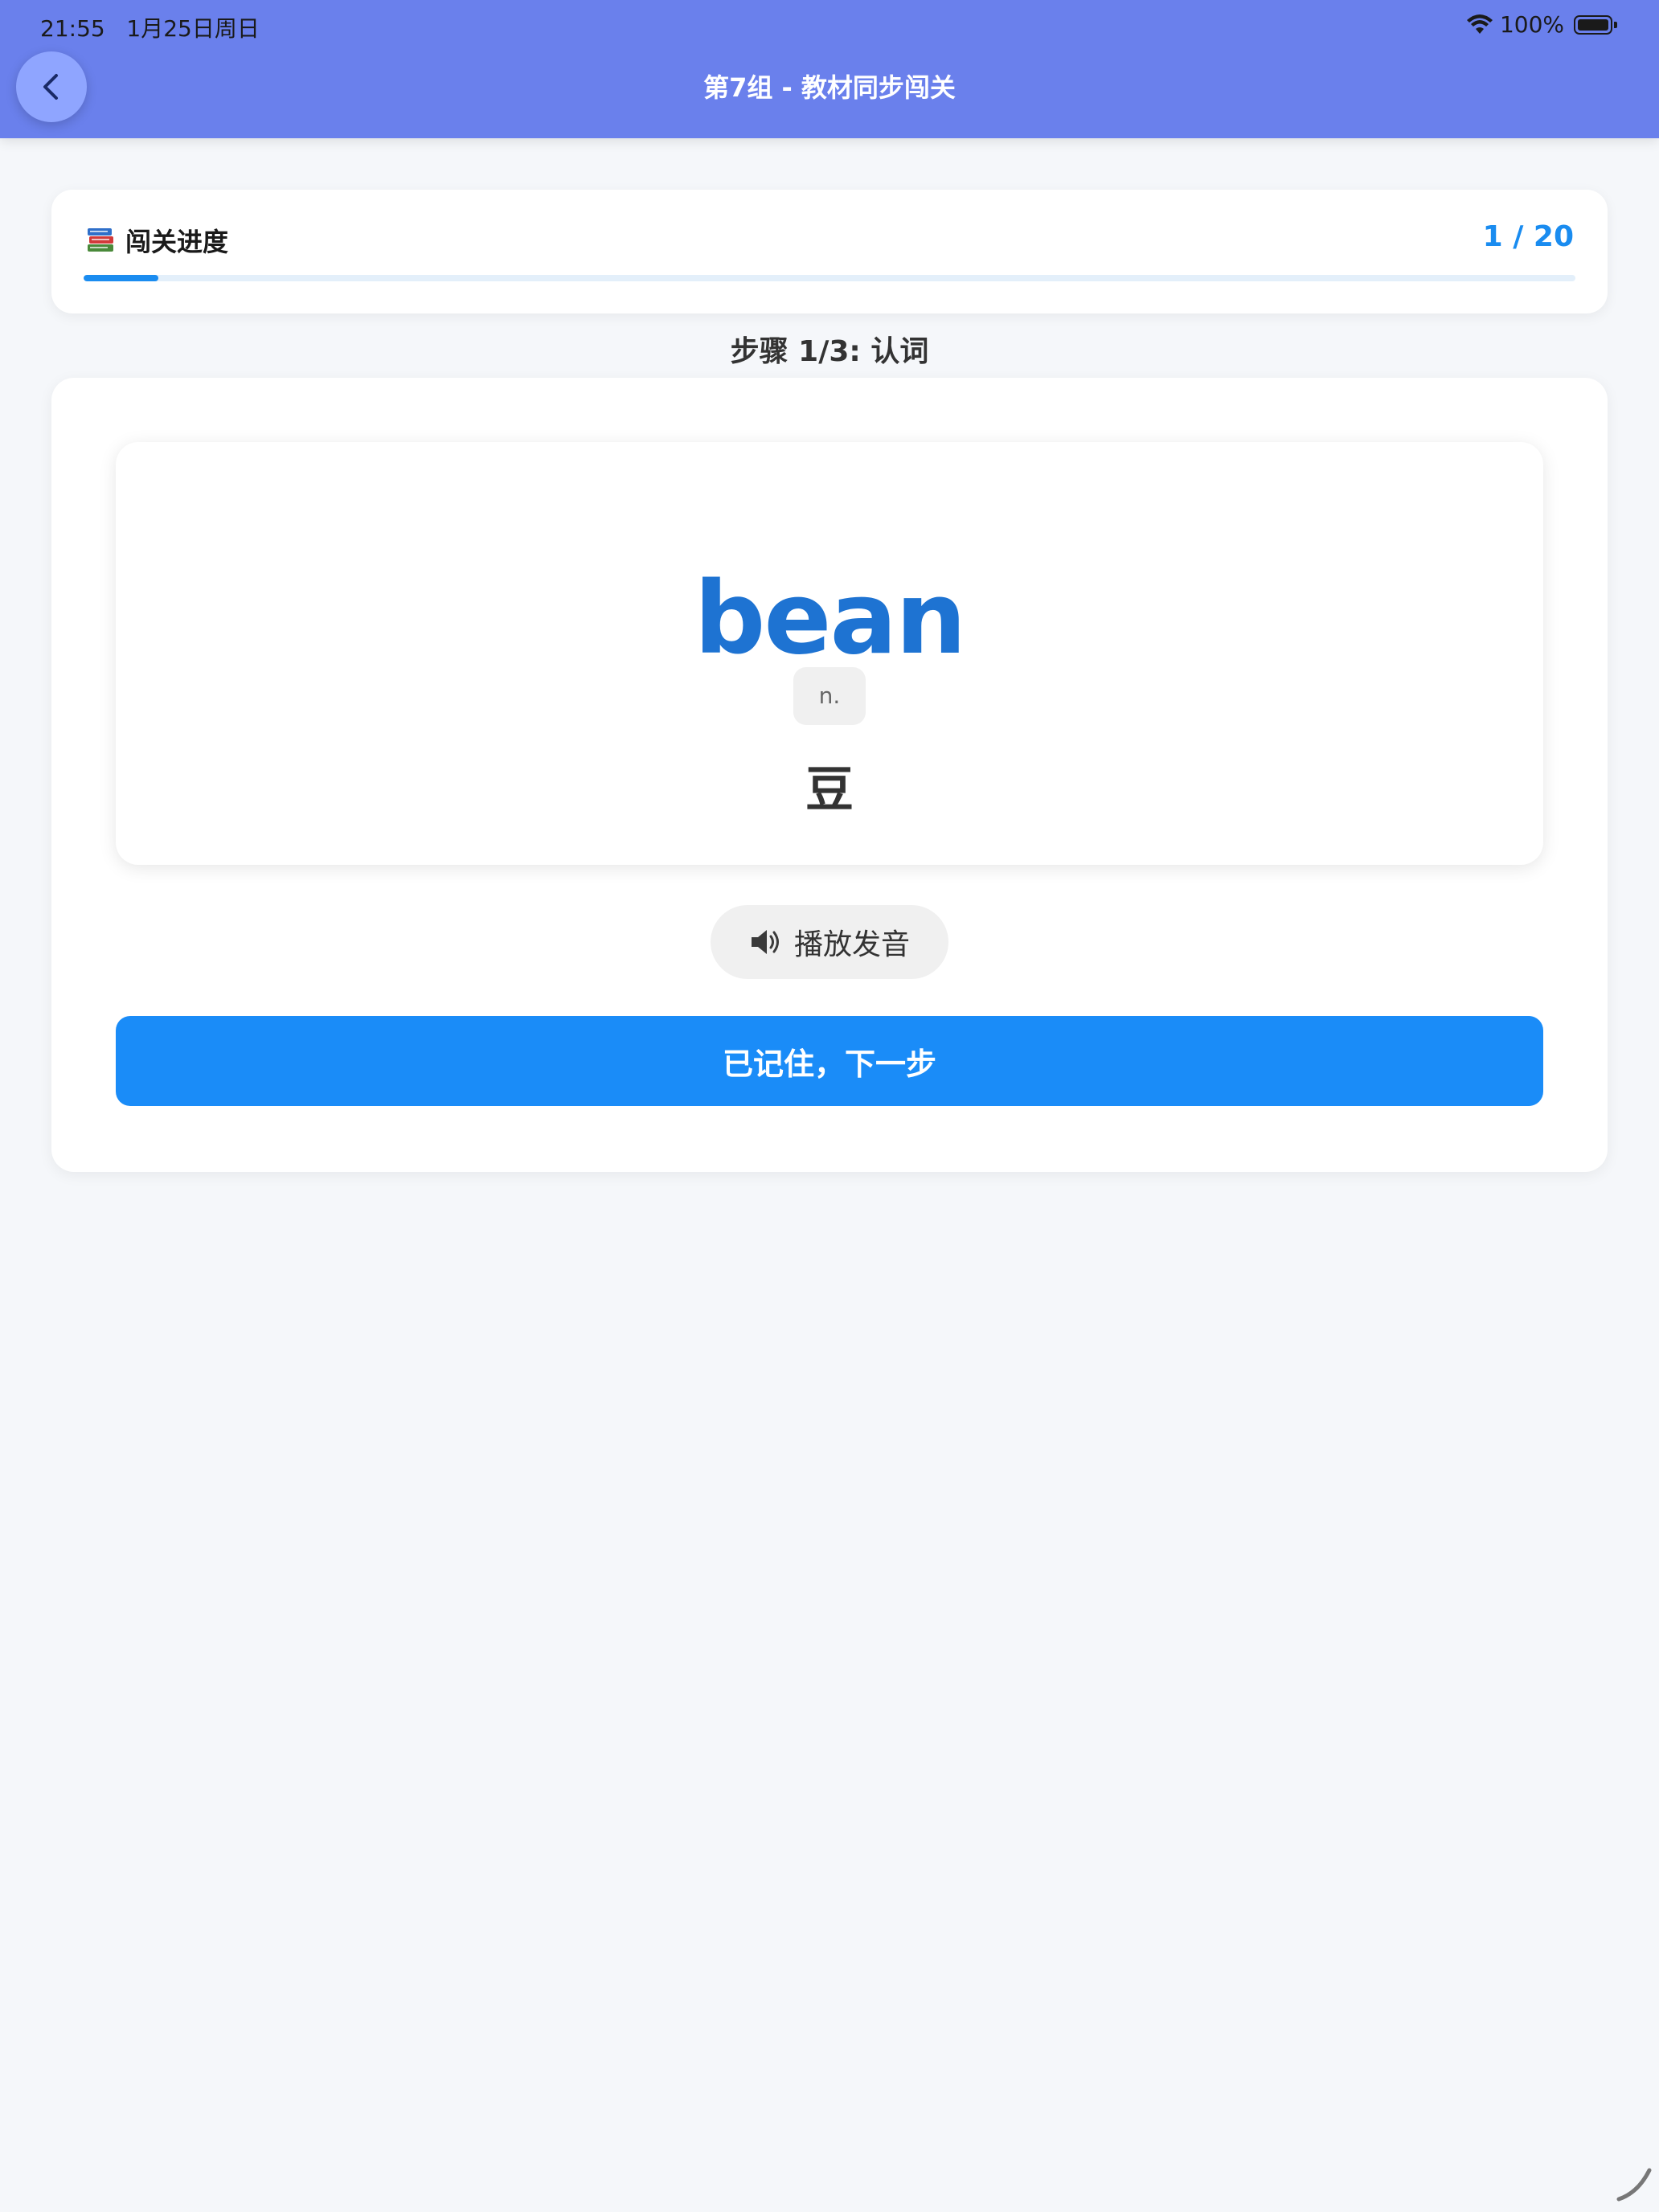 Image resolution: width=1659 pixels, height=2212 pixels. Describe the element at coordinates (121, 278) in the screenshot. I see `progress-bar-fill` at that location.